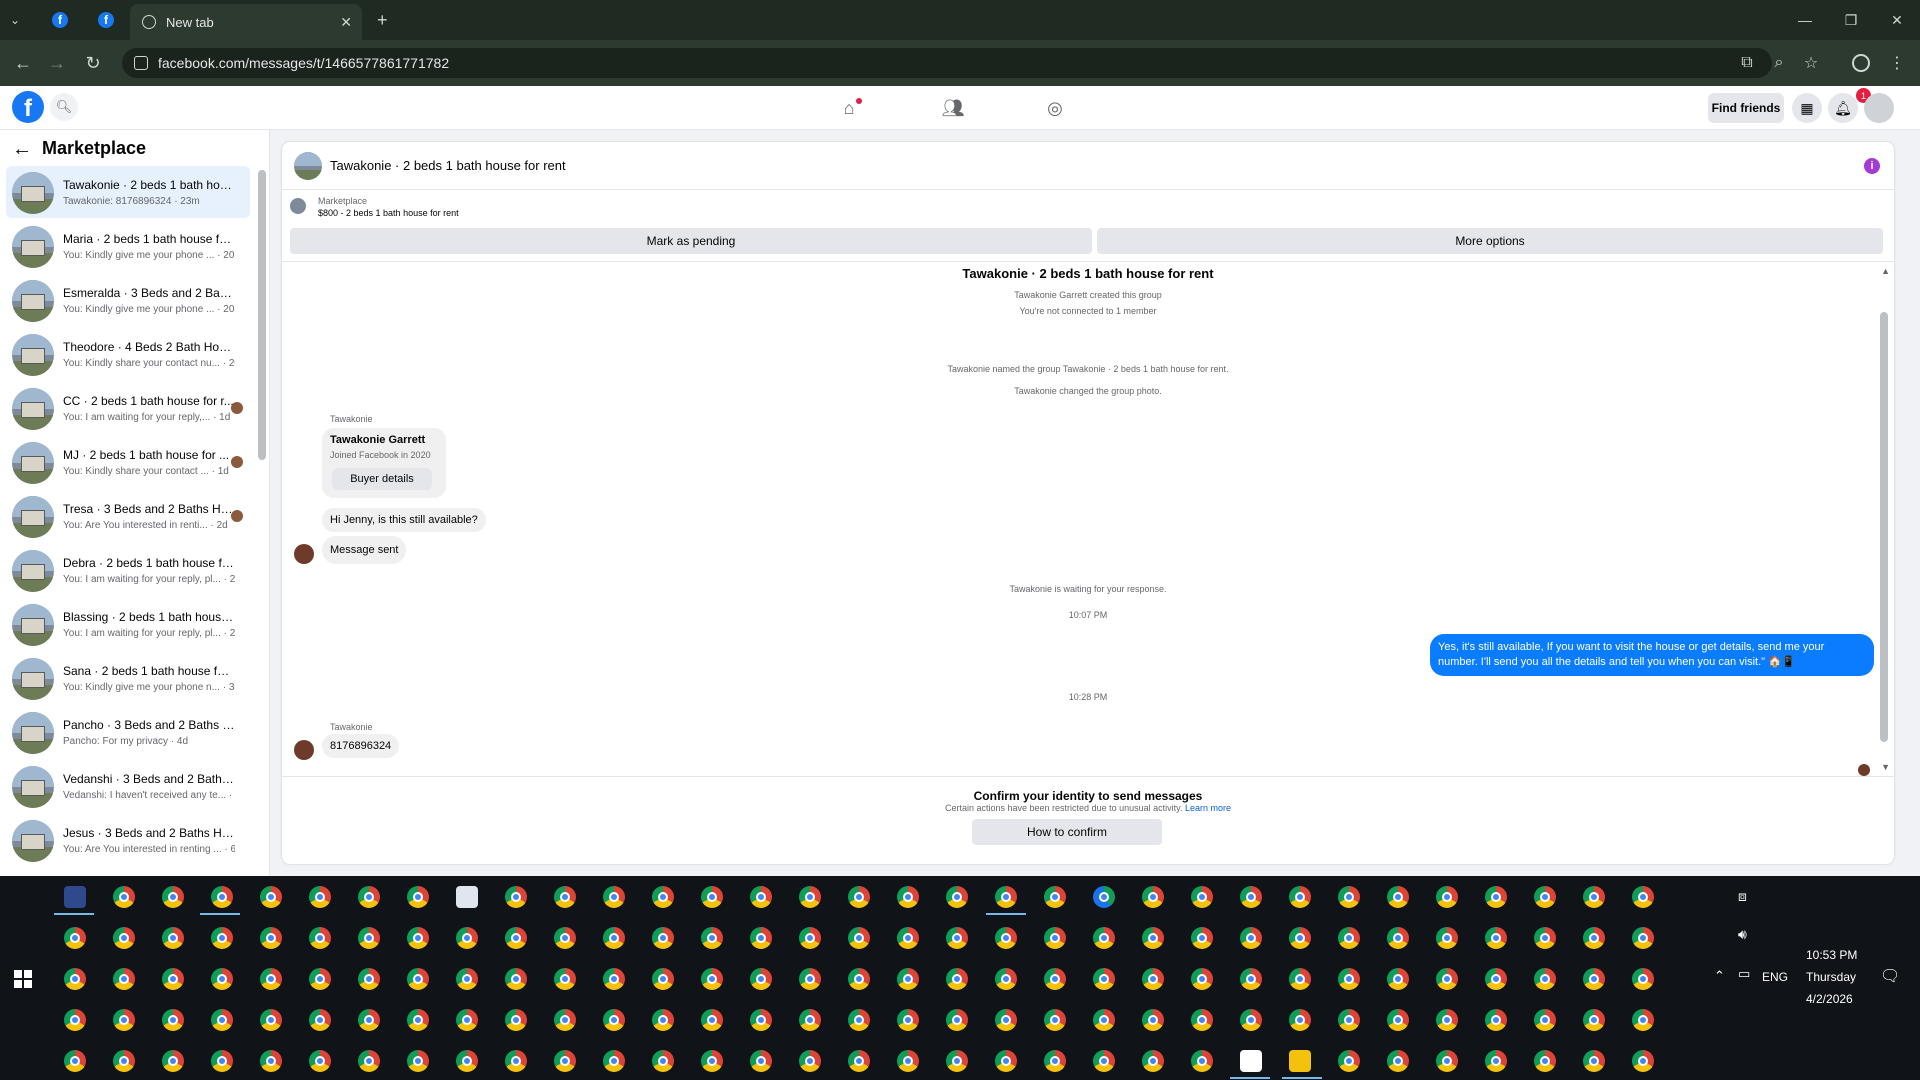 This screenshot has height=1080, width=1920. What do you see at coordinates (1885, 271) in the screenshot?
I see `scroll-up-icon: ▲` at bounding box center [1885, 271].